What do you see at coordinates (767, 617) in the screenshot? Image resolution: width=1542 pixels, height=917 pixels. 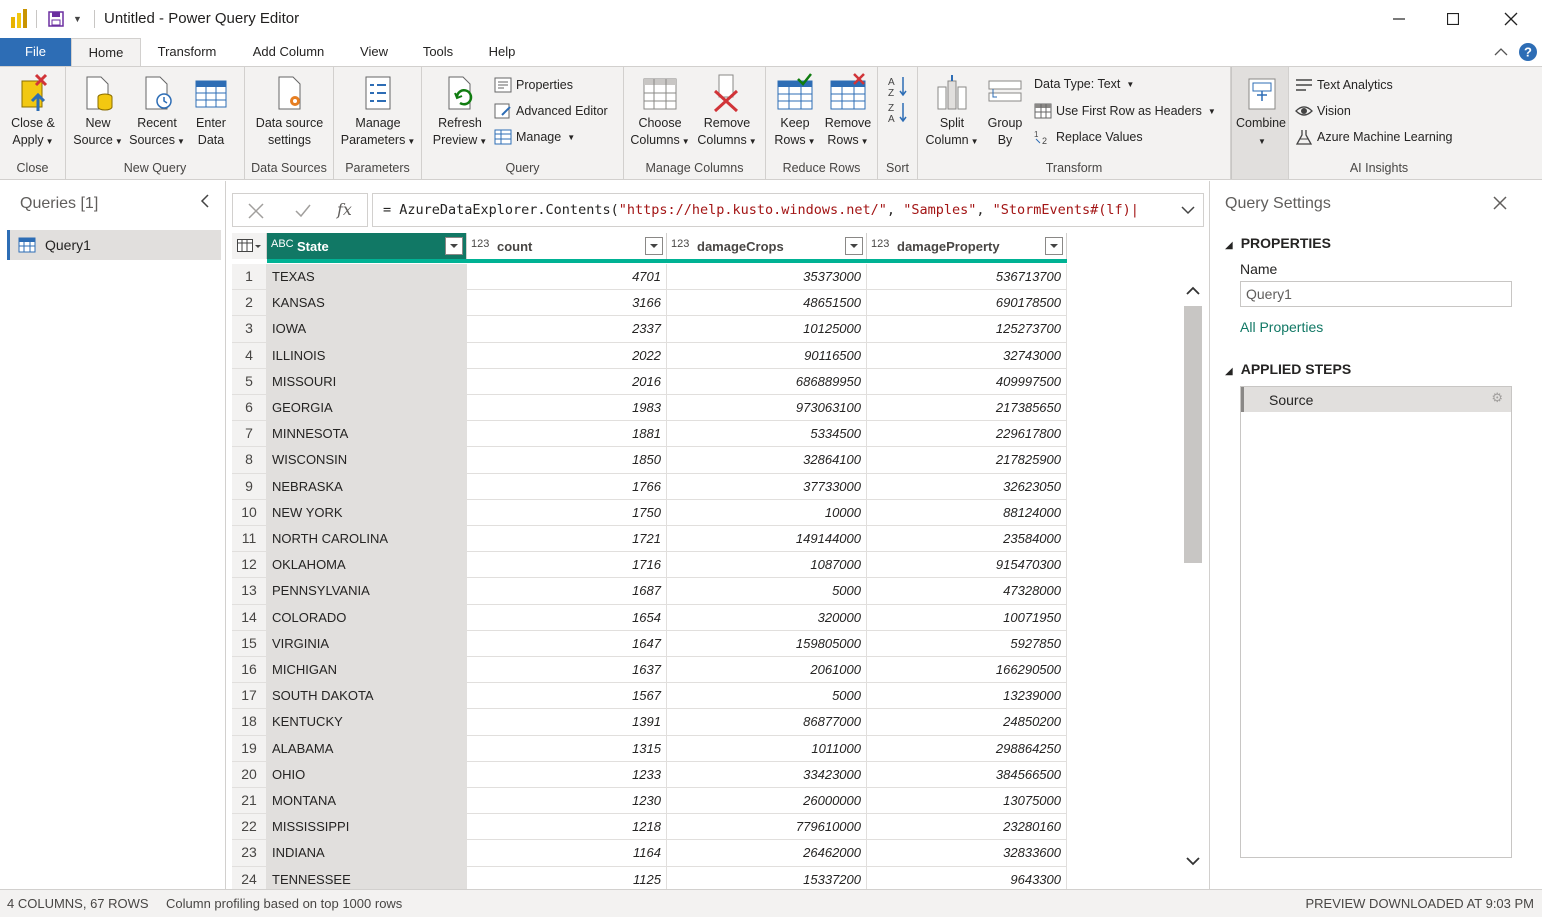 I see `cell-damage-crops: 320000` at bounding box center [767, 617].